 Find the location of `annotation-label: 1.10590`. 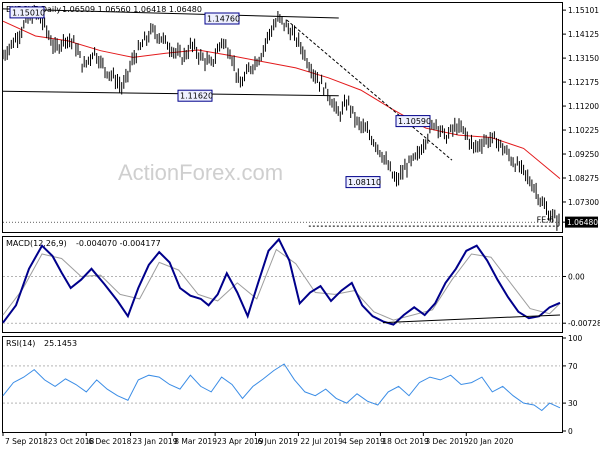

annotation-label: 1.10590 is located at coordinates (414, 121).